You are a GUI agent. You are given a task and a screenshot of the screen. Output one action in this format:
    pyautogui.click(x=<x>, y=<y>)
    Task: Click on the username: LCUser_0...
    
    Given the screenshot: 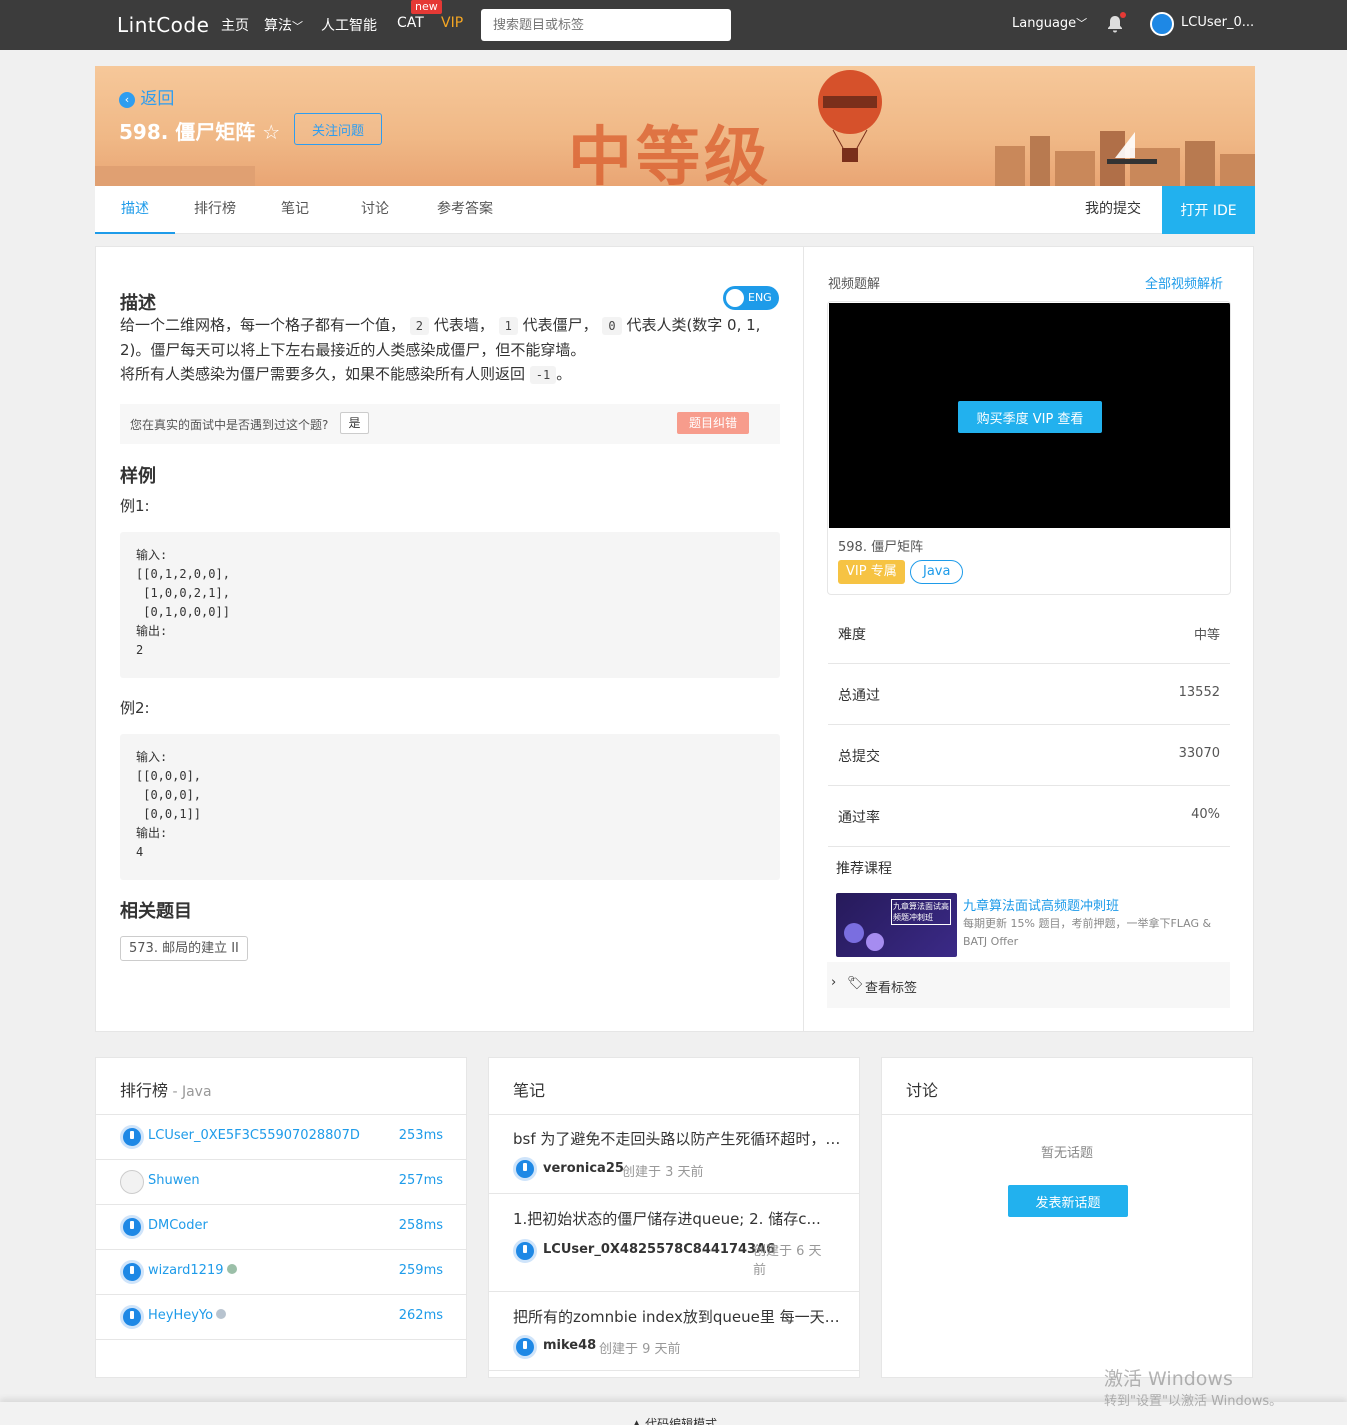 What is the action you would take?
    pyautogui.click(x=1217, y=22)
    